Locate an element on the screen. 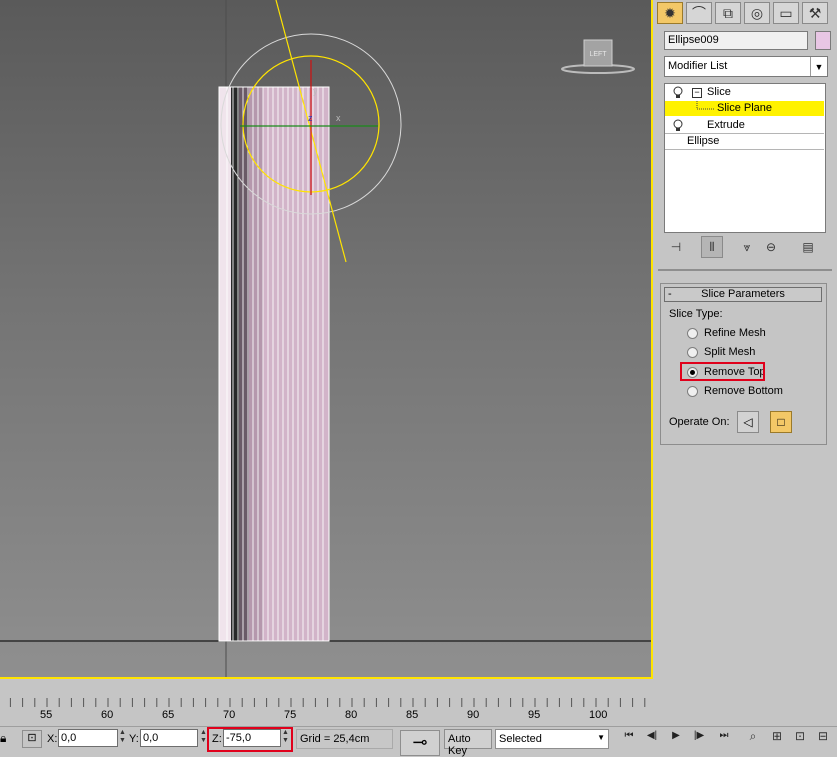 This screenshot has width=837, height=757. auto-key-button: Auto Key is located at coordinates (468, 743).